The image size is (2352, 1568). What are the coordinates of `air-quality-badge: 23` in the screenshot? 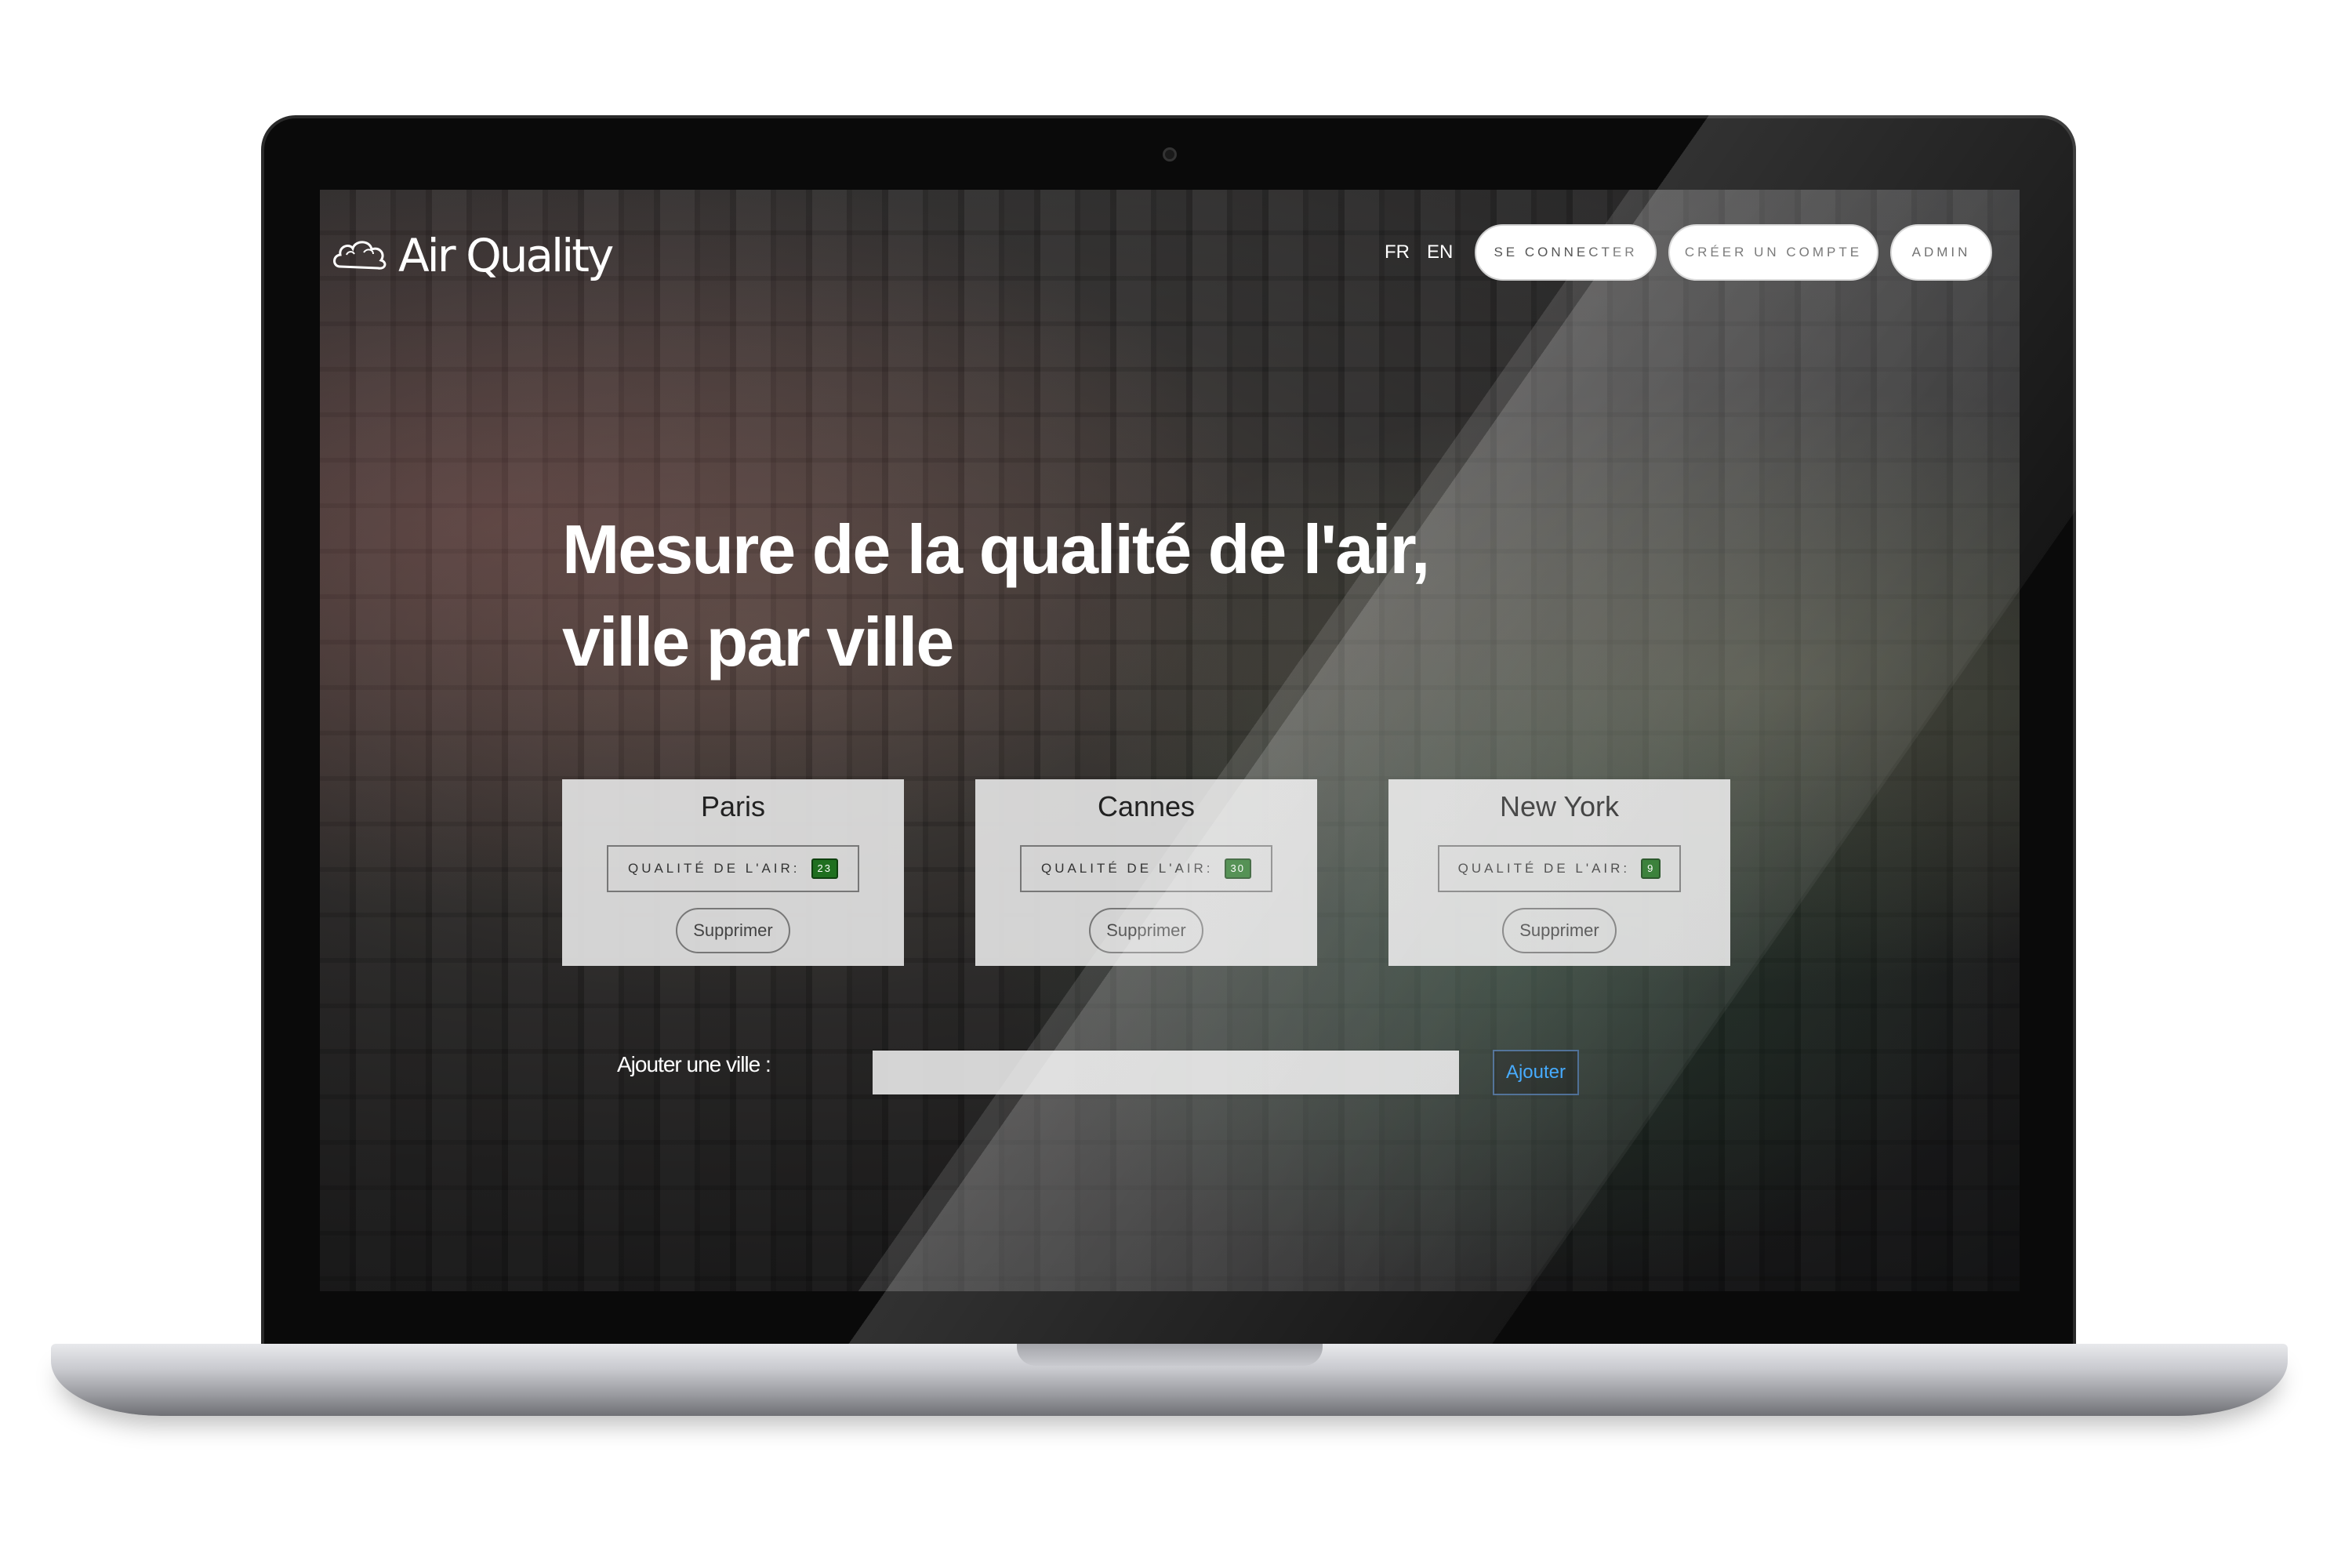 It's located at (825, 868).